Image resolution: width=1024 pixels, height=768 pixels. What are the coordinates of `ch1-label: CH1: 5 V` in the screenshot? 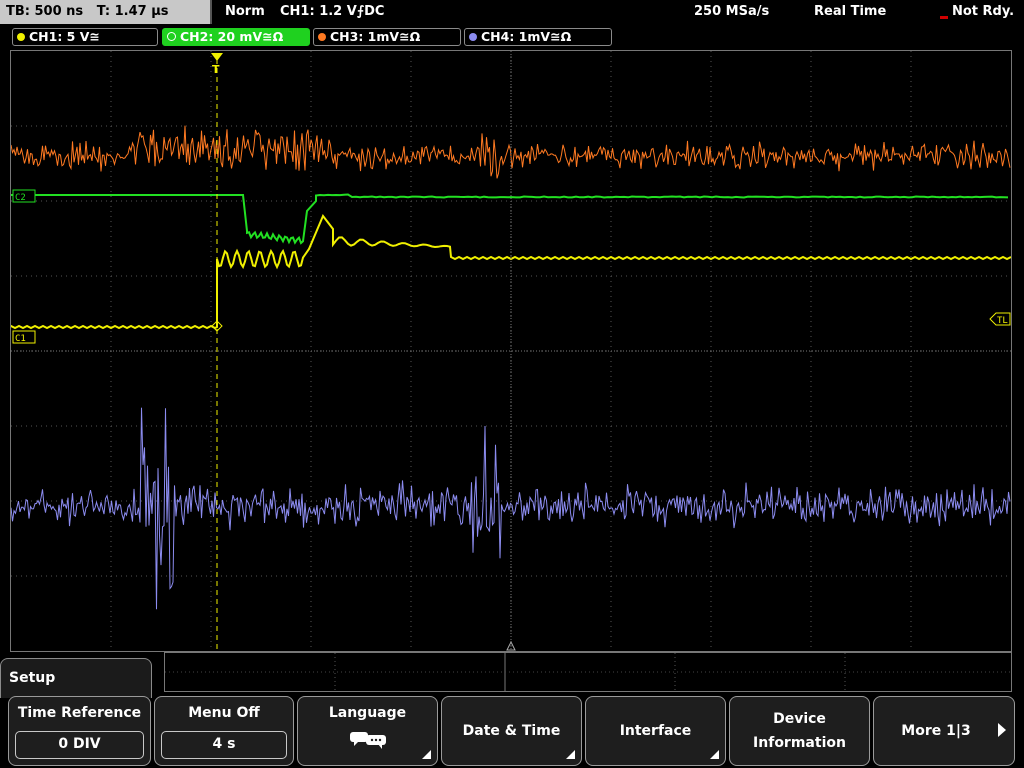 It's located at (59, 36).